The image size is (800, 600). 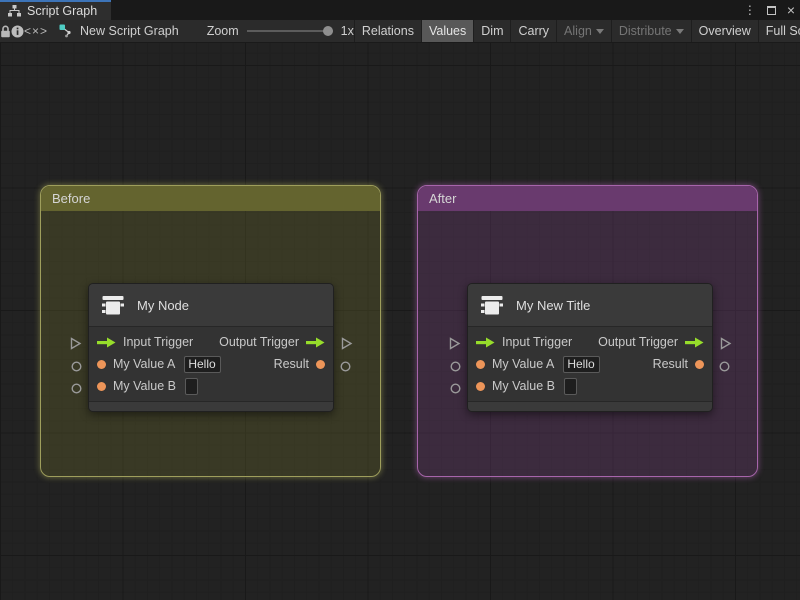 I want to click on tab-script-graph: Script Graph, so click(x=56, y=10).